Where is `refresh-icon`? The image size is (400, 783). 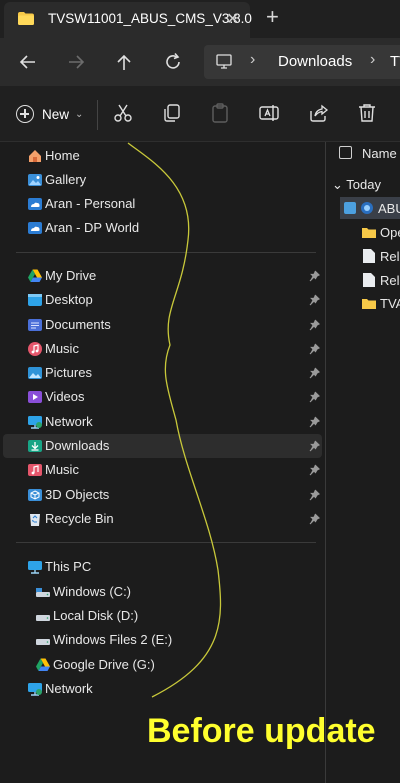 refresh-icon is located at coordinates (173, 62).